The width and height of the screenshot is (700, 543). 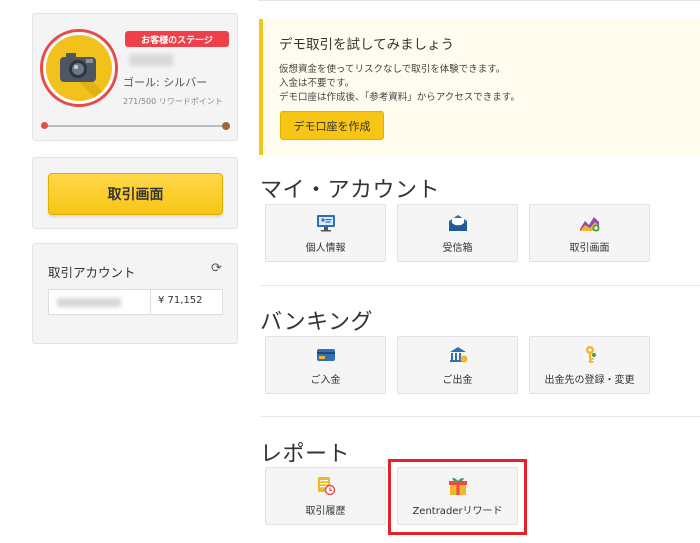 What do you see at coordinates (325, 380) in the screenshot?
I see `tile-label: ご入金` at bounding box center [325, 380].